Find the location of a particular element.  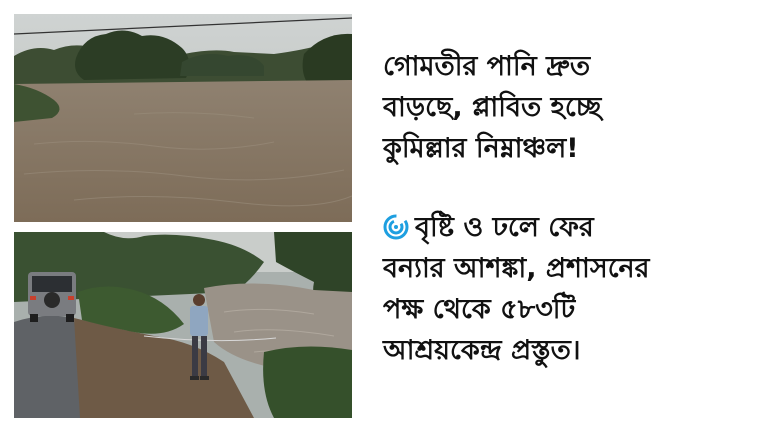

detail-line-4: আশ্রয়কেন্দ্র প্রস্তুত। is located at coordinates (482, 350).